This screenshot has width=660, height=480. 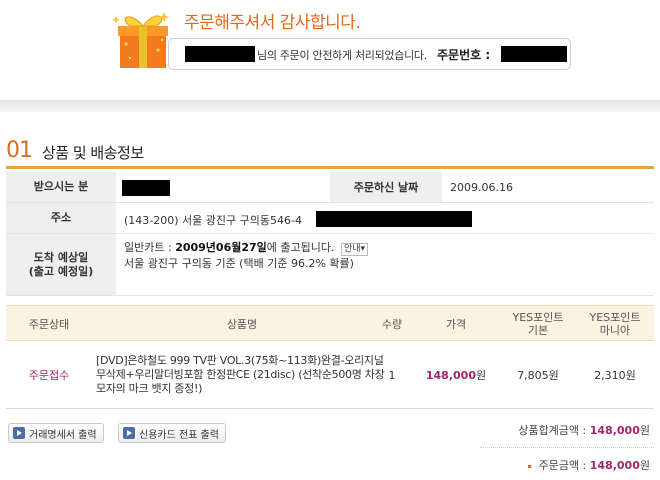 I want to click on price-cell: 148,000 원, so click(x=456, y=375).